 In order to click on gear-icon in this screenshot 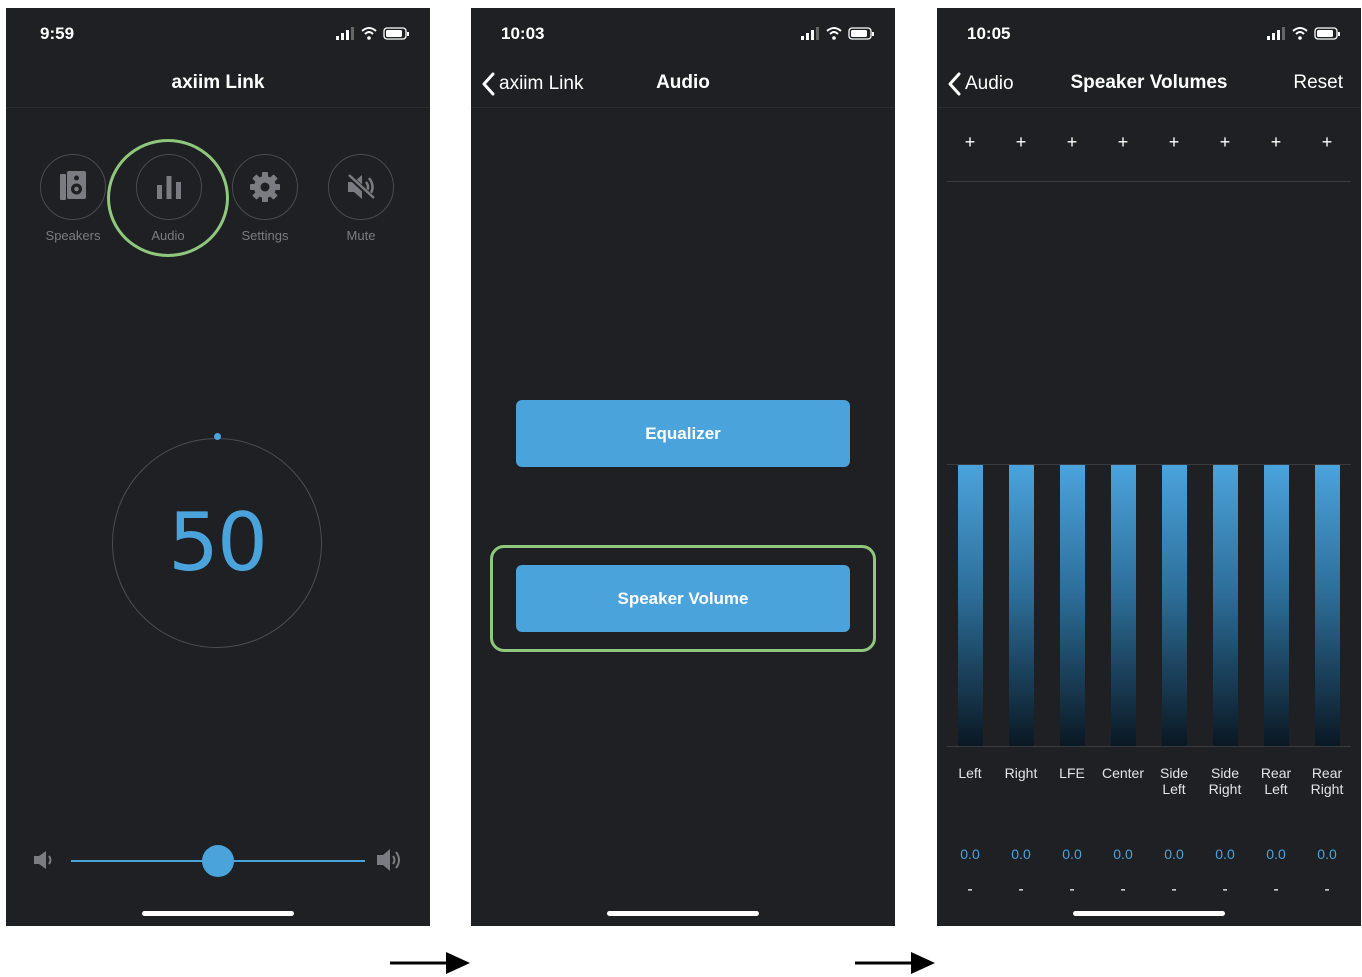, I will do `click(265, 187)`.